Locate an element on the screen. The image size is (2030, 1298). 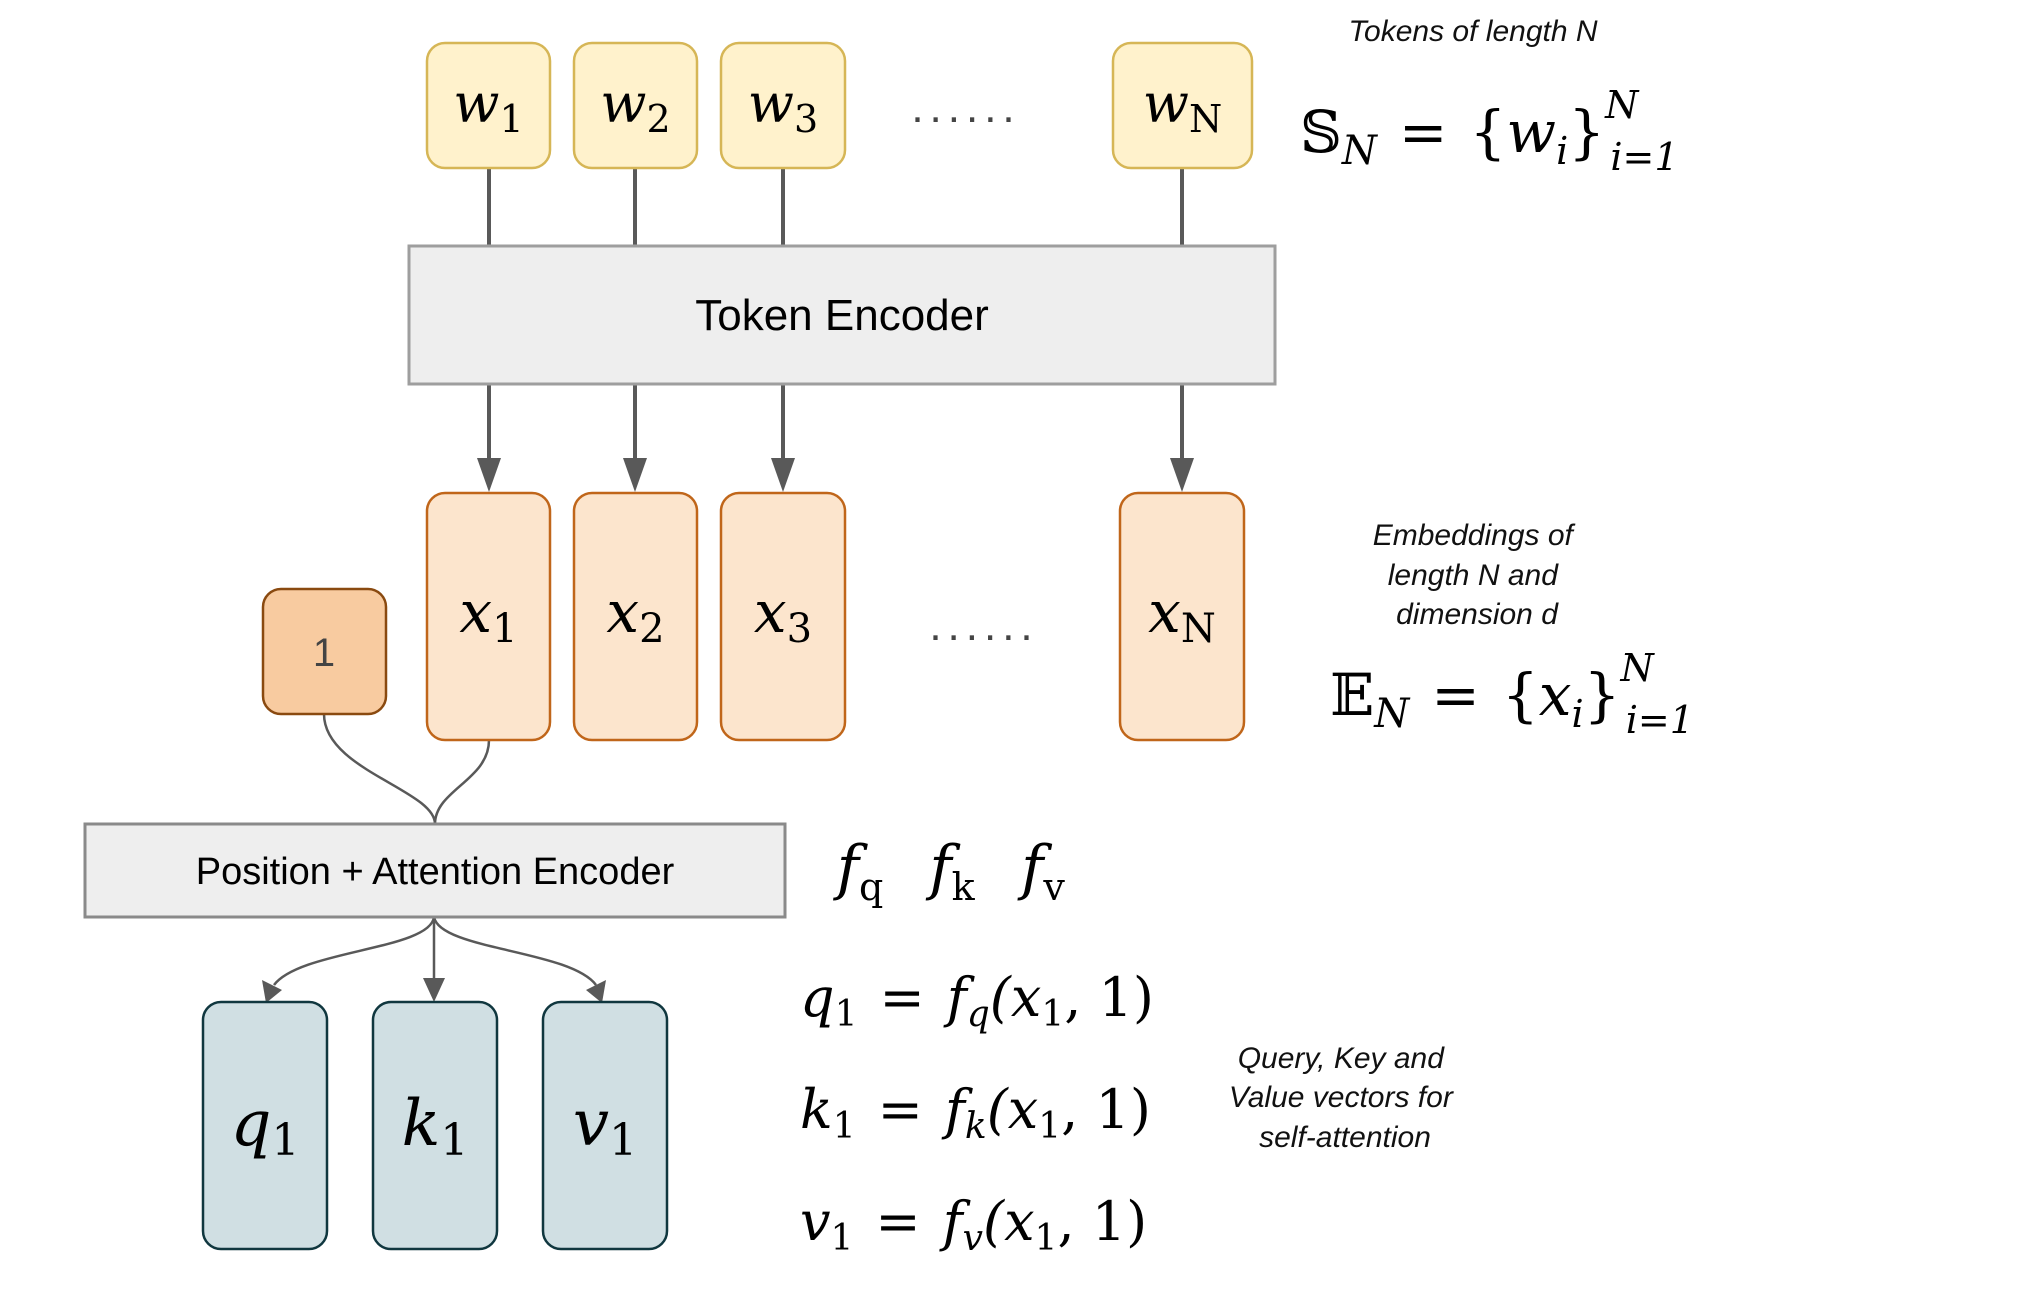
embeddings-set-close: } is located at coordinates (1602, 695).